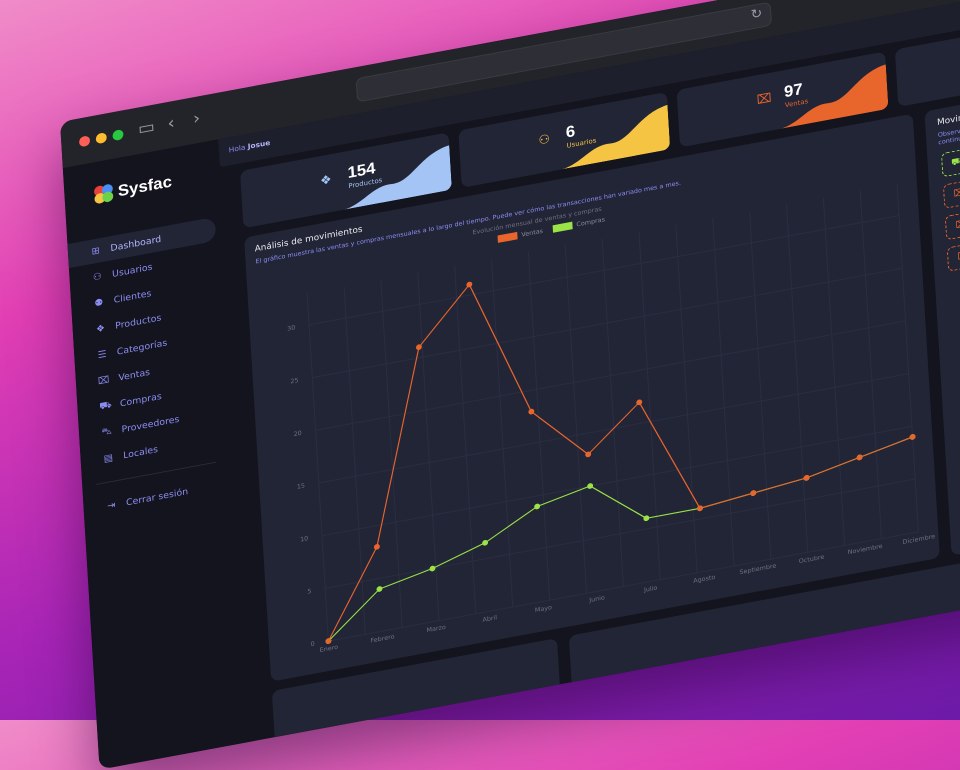  What do you see at coordinates (436, 629) in the screenshot?
I see `x-tick-label: Marzo` at bounding box center [436, 629].